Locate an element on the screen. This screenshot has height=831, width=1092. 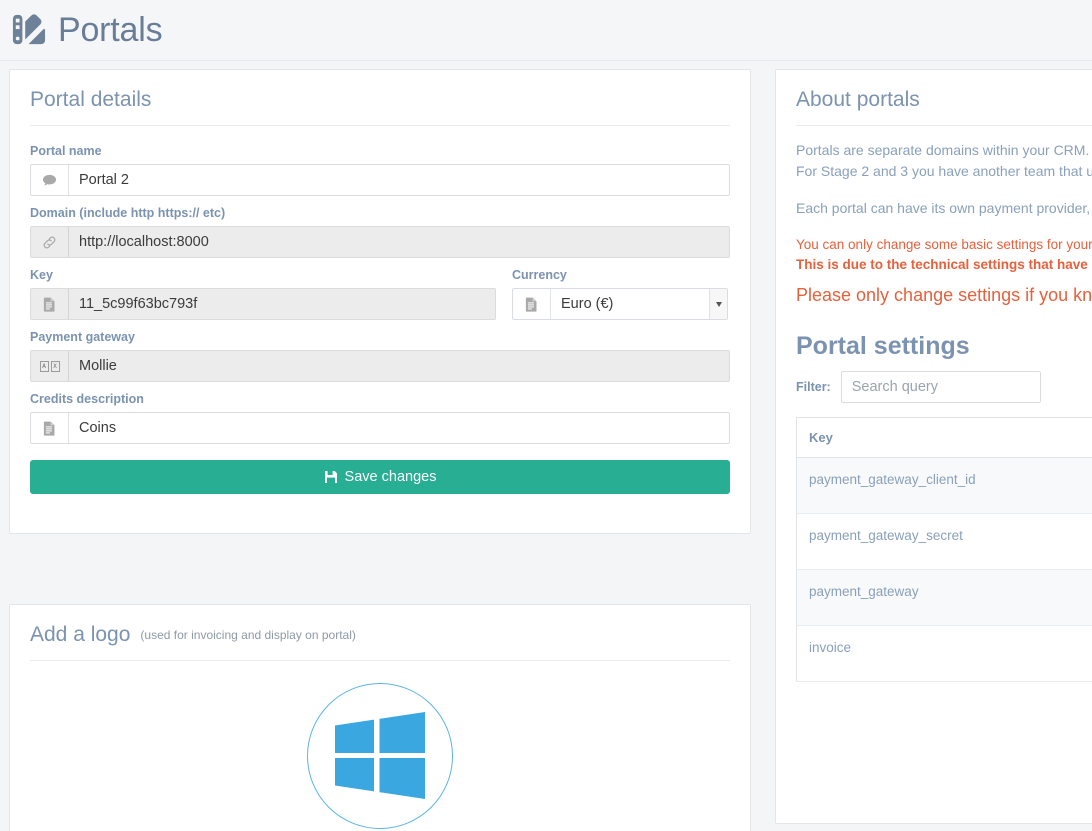
filter-label: Filter: is located at coordinates (813, 386).